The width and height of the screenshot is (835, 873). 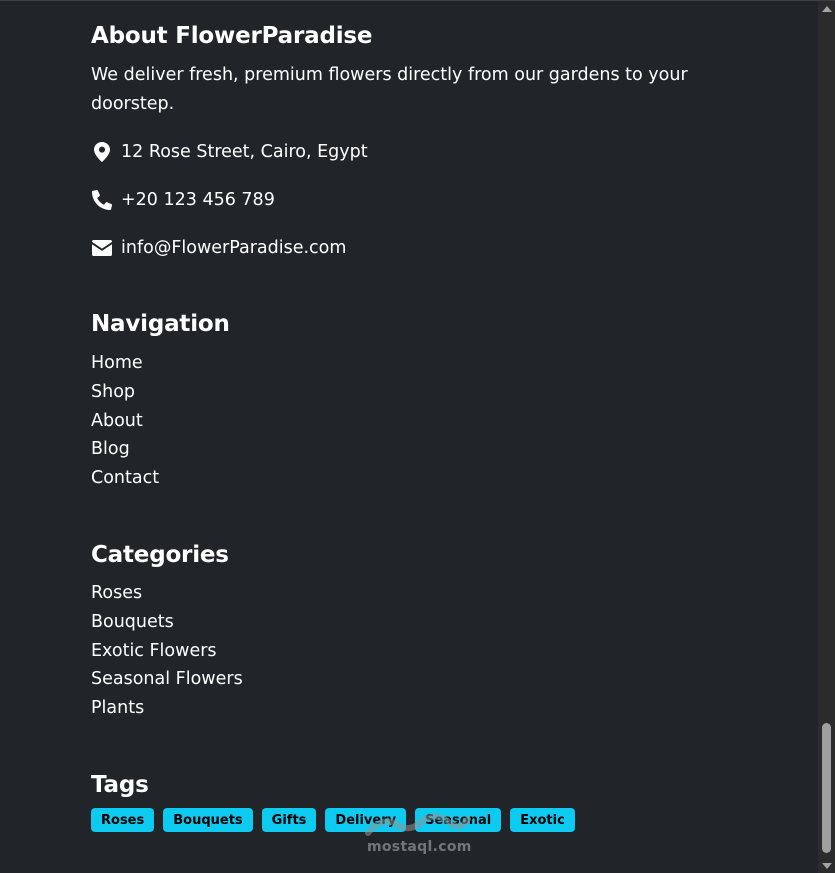 I want to click on category-item-roses: Roses, so click(x=167, y=593).